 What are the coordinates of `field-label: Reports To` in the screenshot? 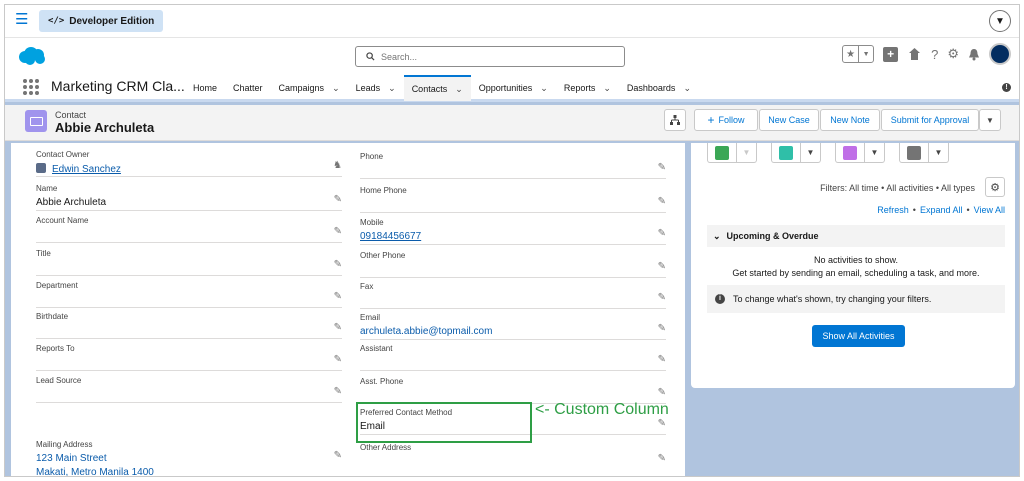 It's located at (55, 348).